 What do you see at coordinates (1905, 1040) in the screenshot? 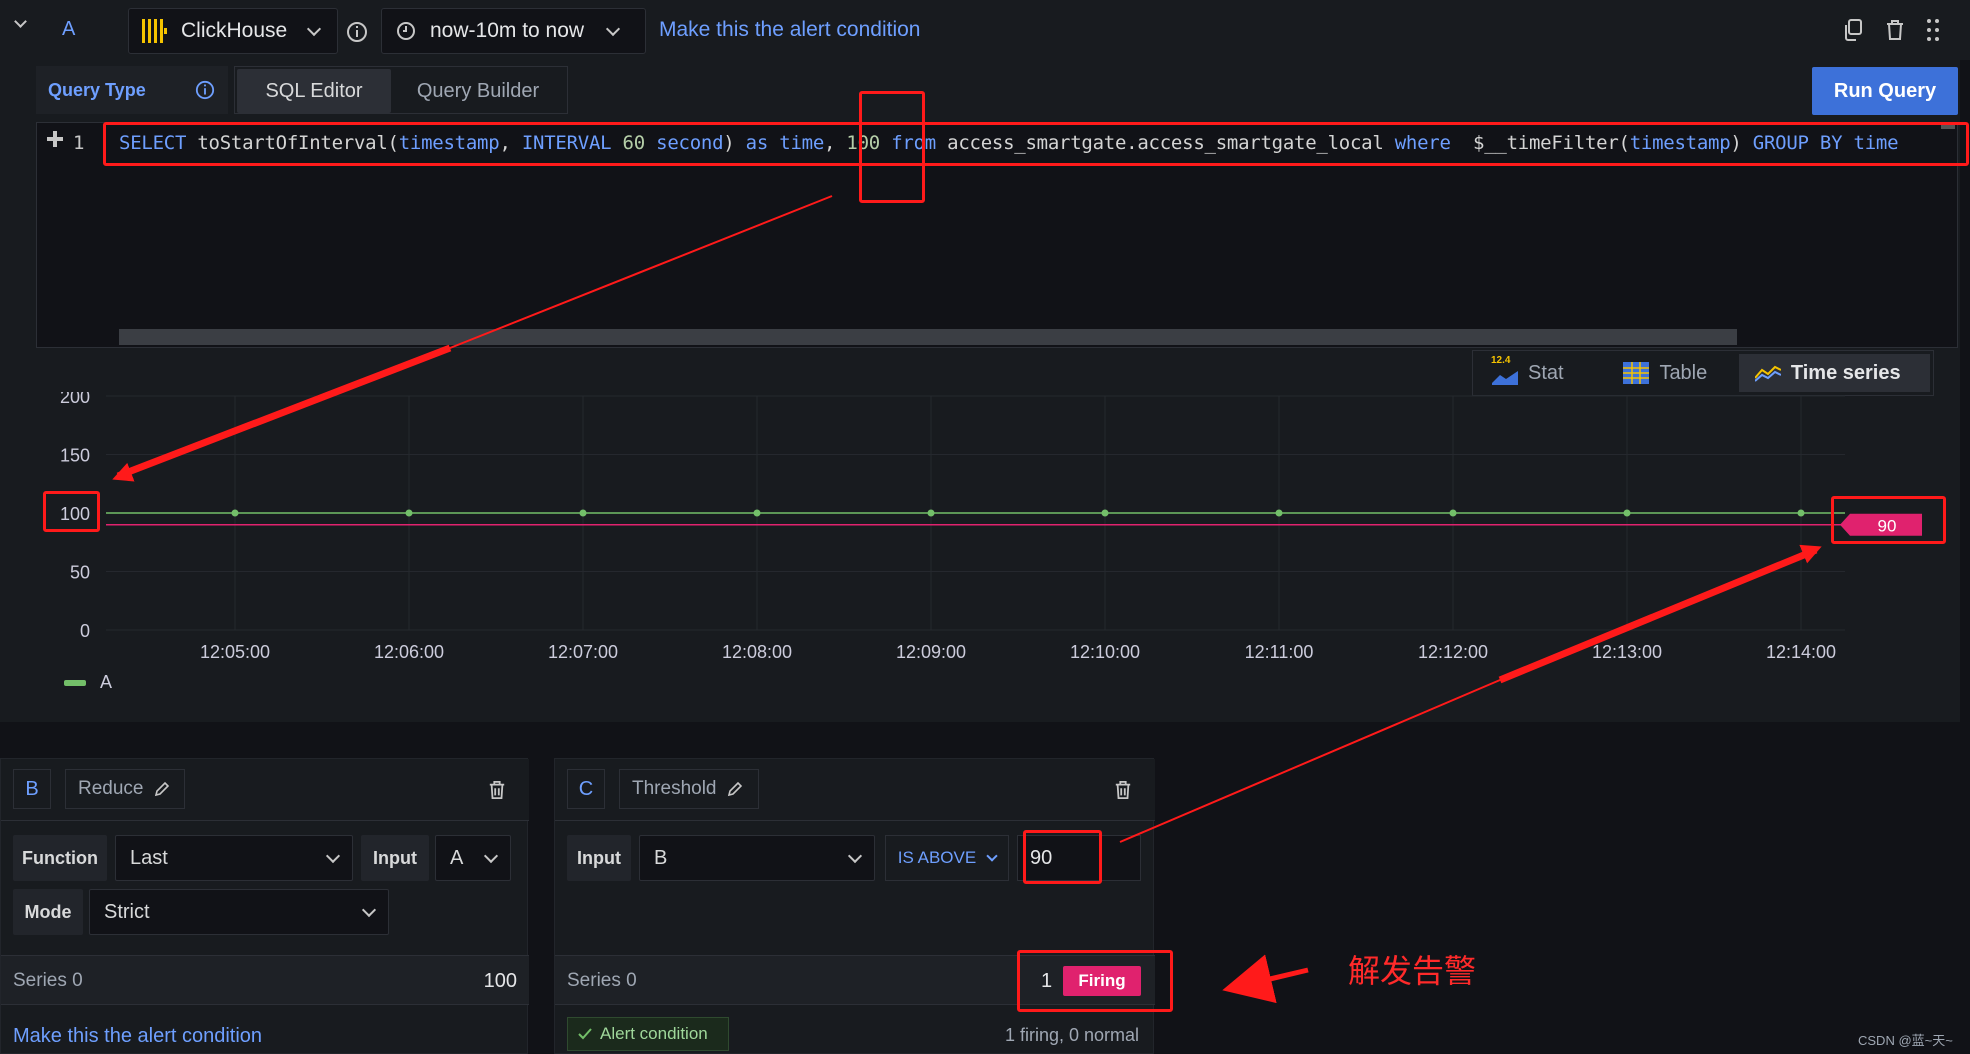
I see `watermark: CSDN @蓝~天~` at bounding box center [1905, 1040].